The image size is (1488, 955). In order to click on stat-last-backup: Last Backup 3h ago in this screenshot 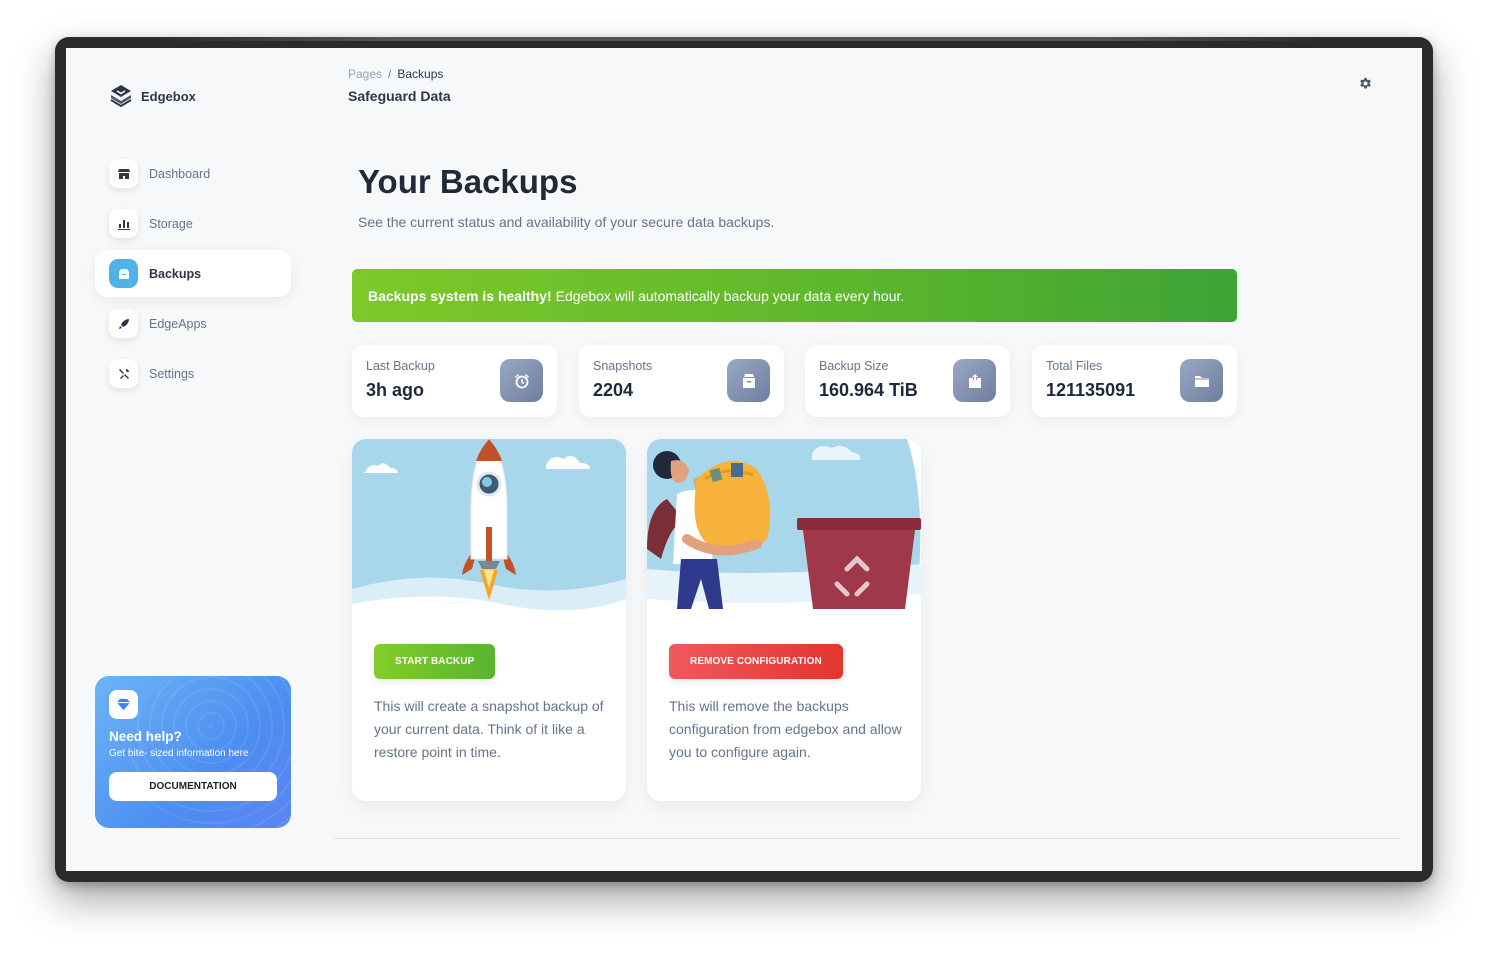, I will do `click(454, 381)`.